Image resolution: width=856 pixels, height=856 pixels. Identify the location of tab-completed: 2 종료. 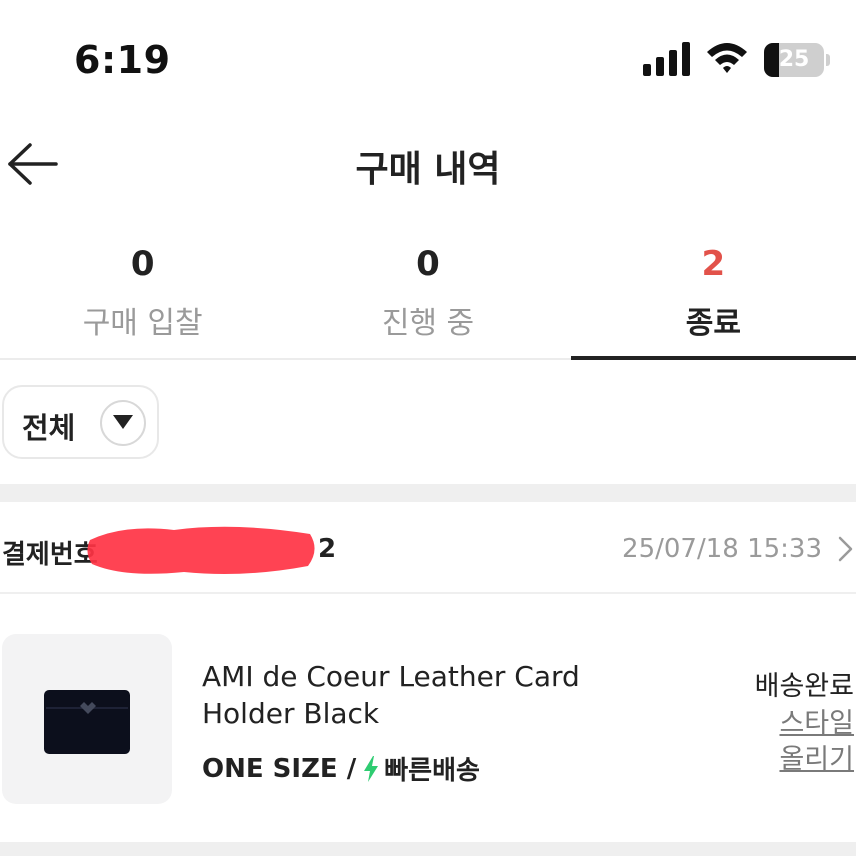
(713, 298).